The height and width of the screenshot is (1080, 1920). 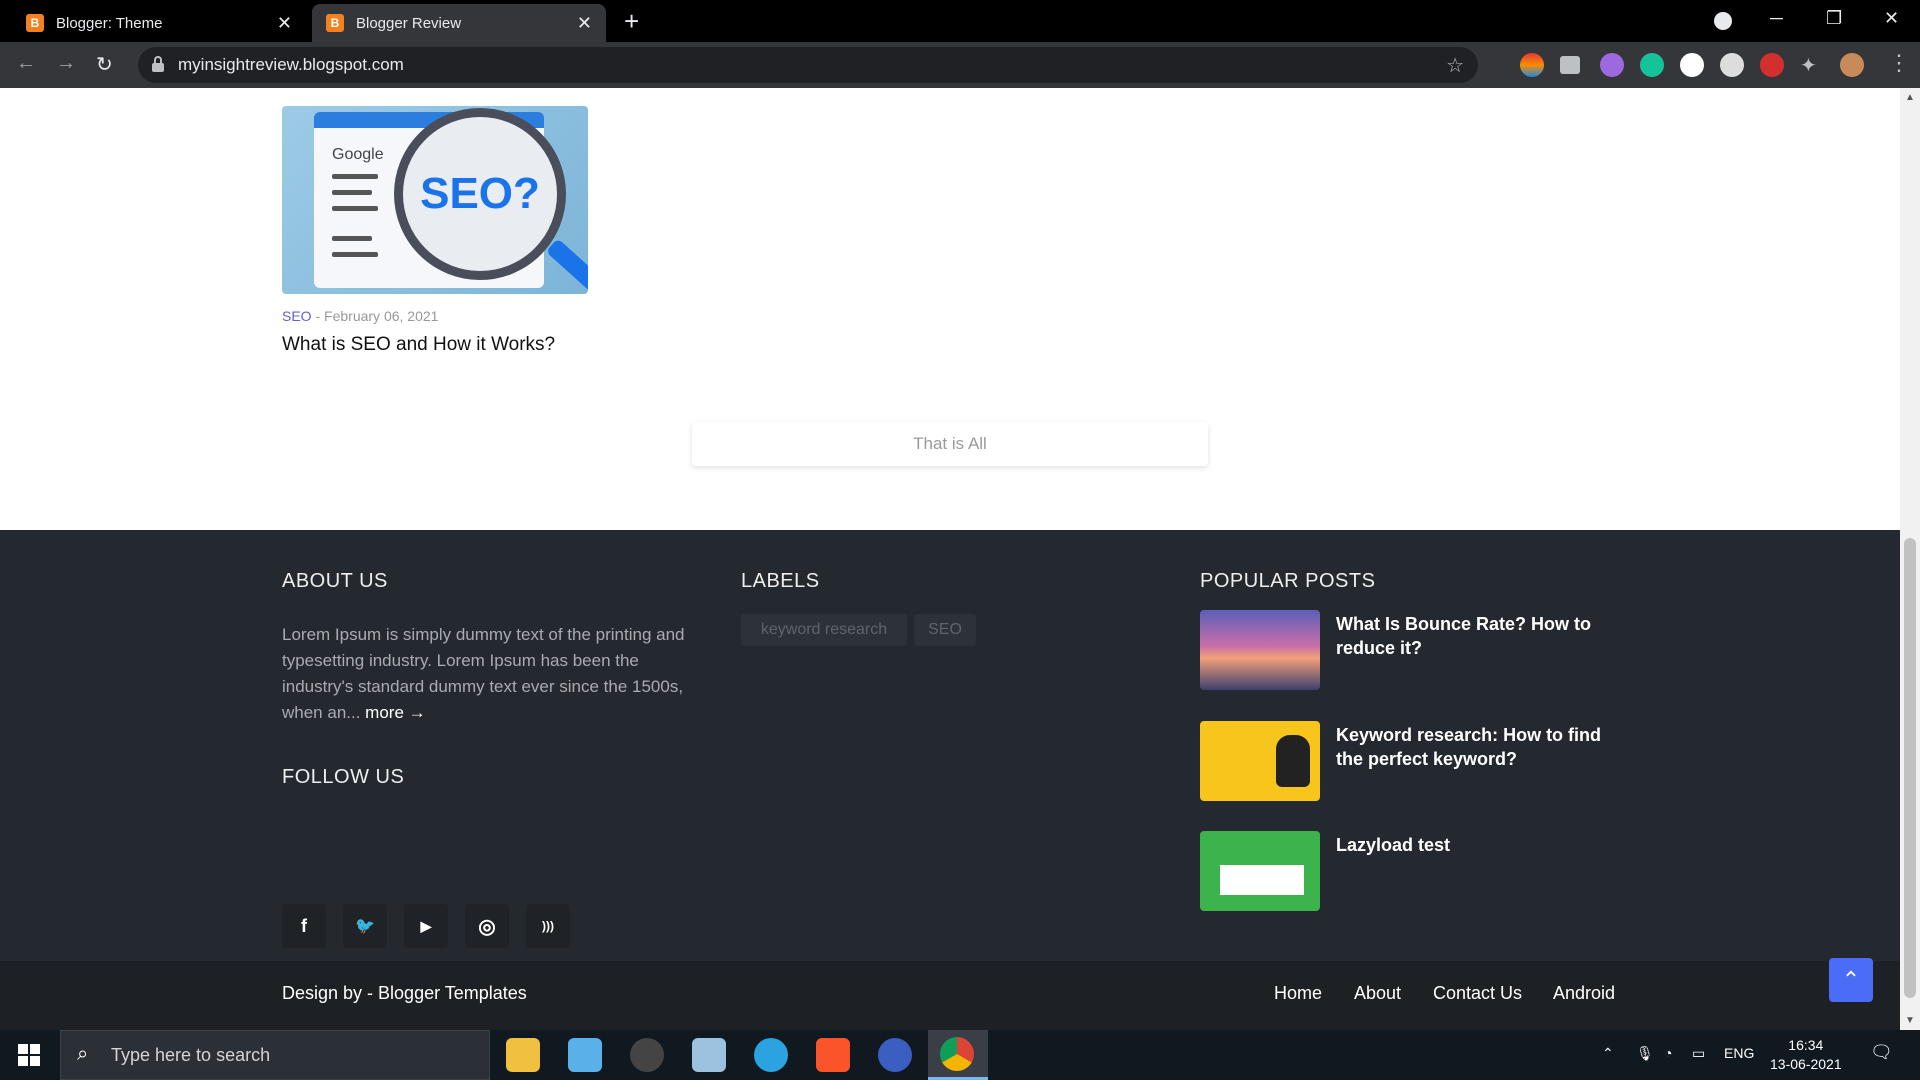 What do you see at coordinates (1262, 880) in the screenshot?
I see `keyword-density-card` at bounding box center [1262, 880].